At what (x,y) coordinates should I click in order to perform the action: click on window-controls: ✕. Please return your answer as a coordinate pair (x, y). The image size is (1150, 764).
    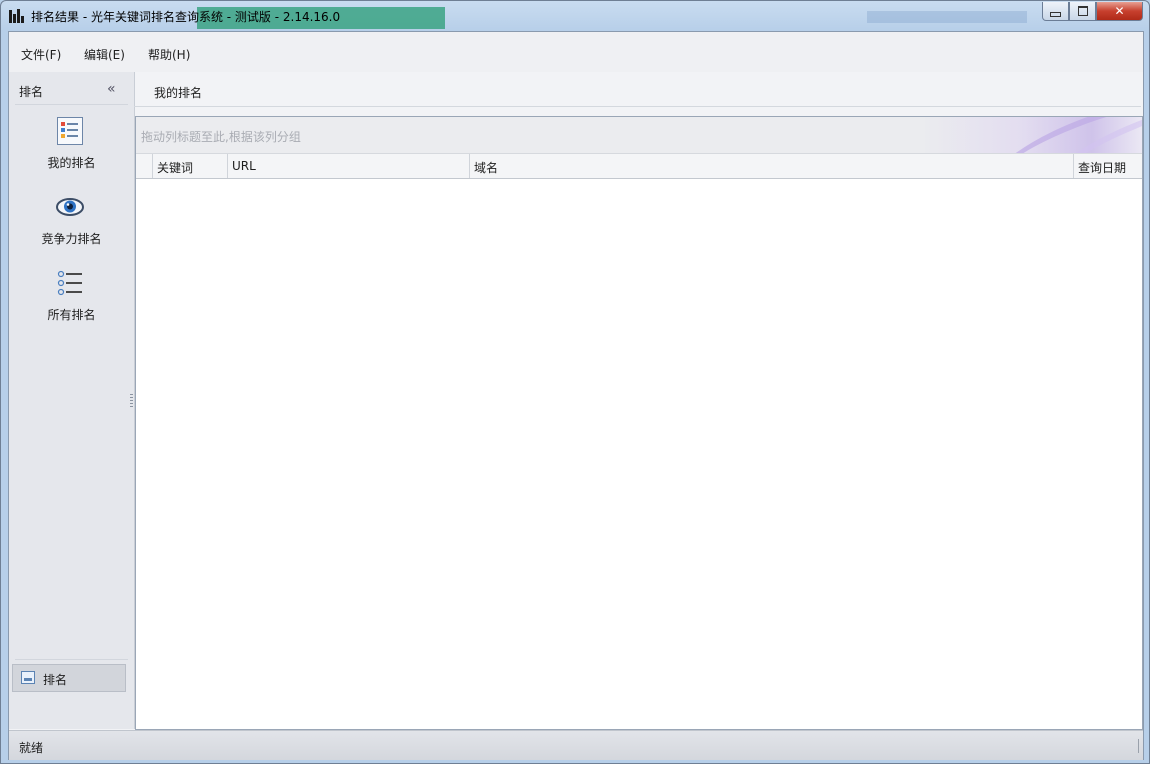
    Looking at the image, I should click on (1092, 11).